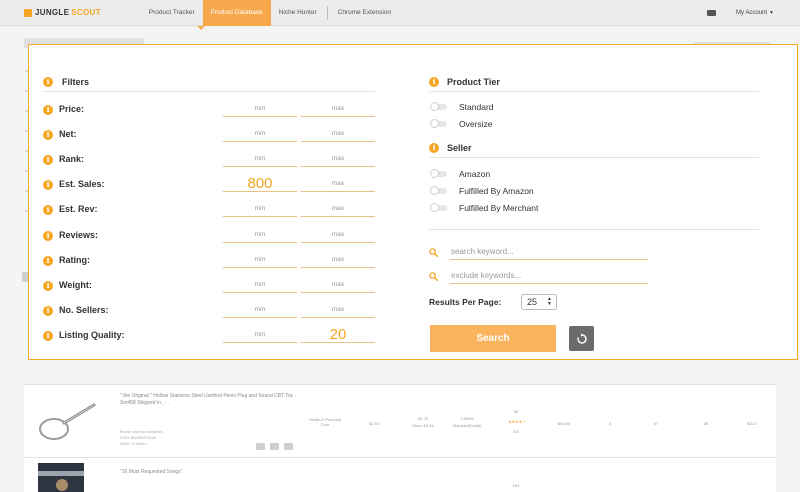 The image size is (800, 492). Describe the element at coordinates (338, 309) in the screenshot. I see `no-sellers-max-input` at that location.